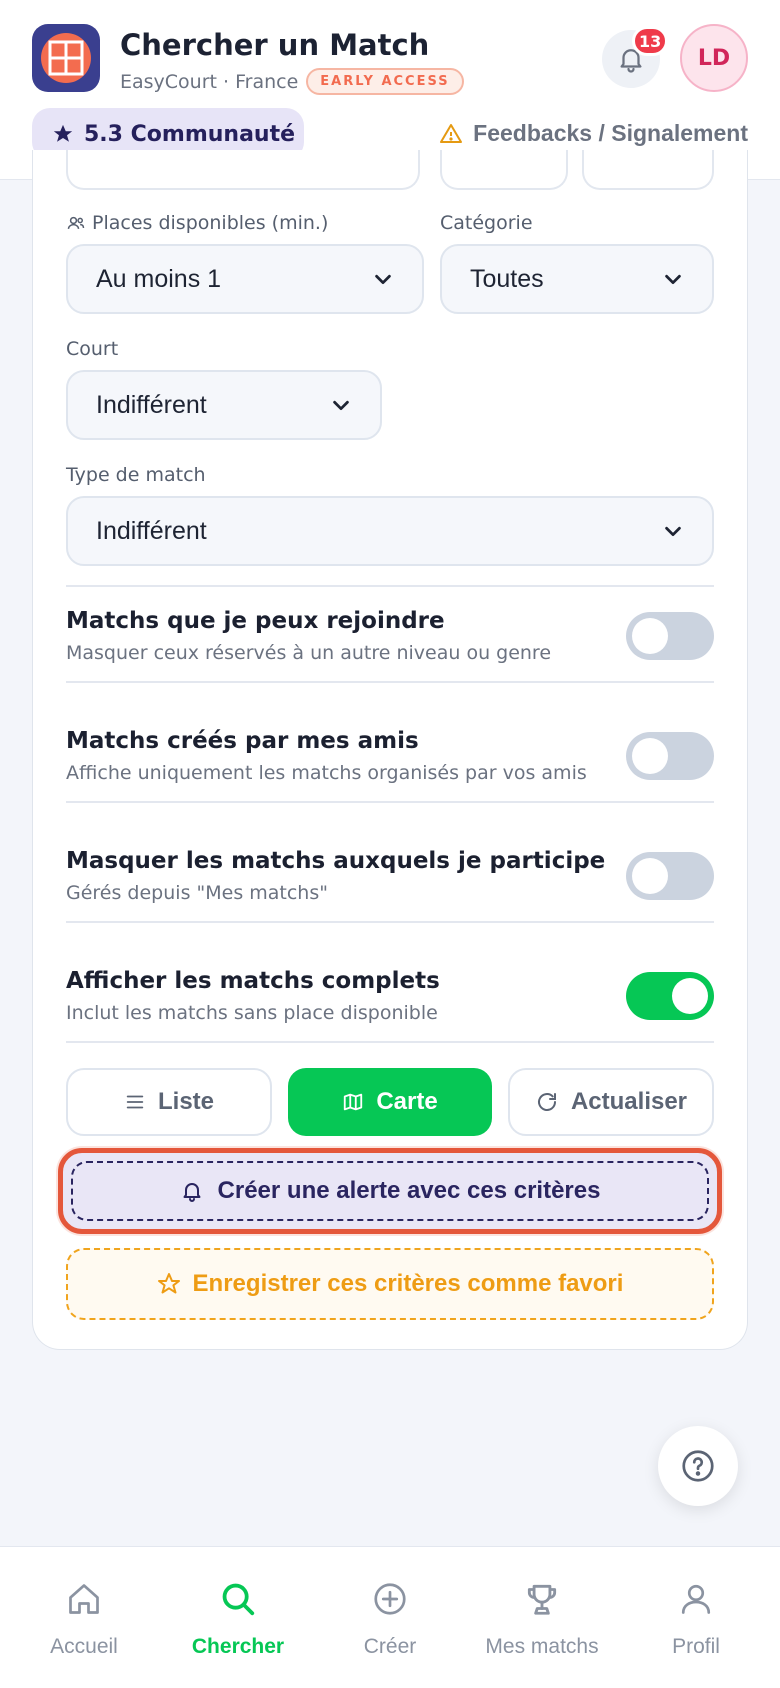 The width and height of the screenshot is (780, 1688). What do you see at coordinates (670, 756) in the screenshot?
I see `toggle-friends` at bounding box center [670, 756].